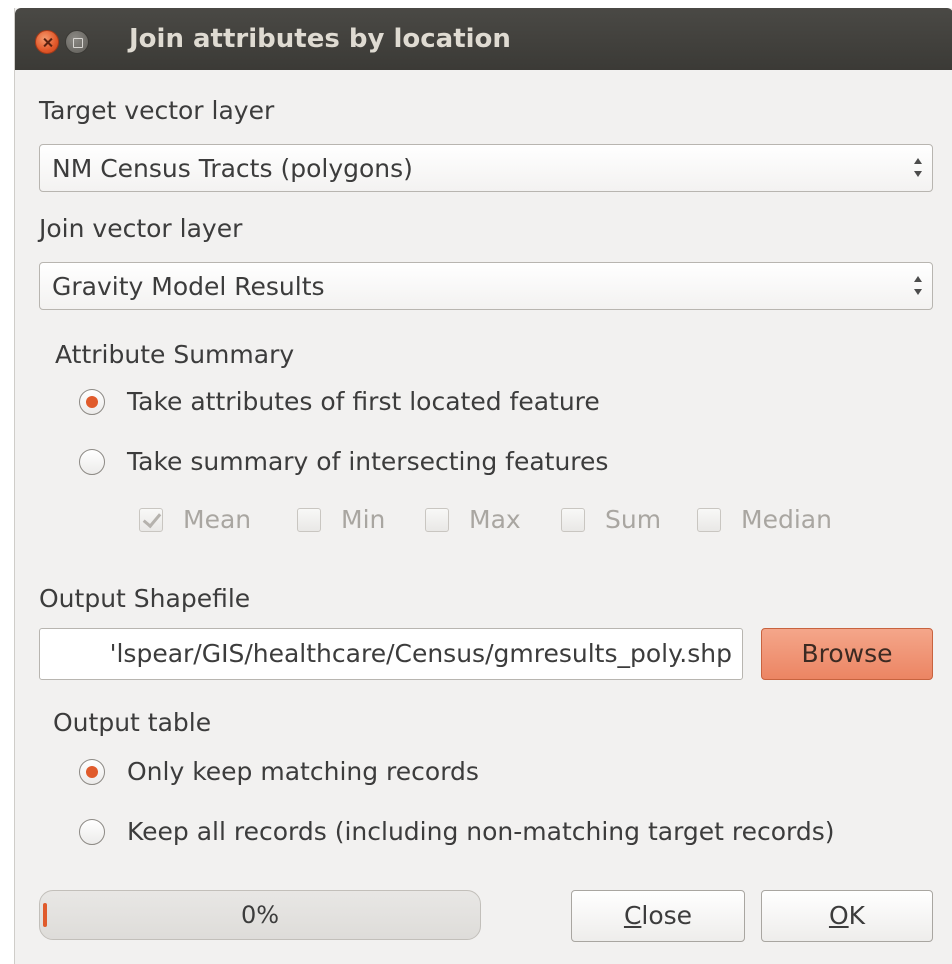 This screenshot has width=952, height=964. What do you see at coordinates (157, 110) in the screenshot?
I see `target-layer-label: Target vector layer` at bounding box center [157, 110].